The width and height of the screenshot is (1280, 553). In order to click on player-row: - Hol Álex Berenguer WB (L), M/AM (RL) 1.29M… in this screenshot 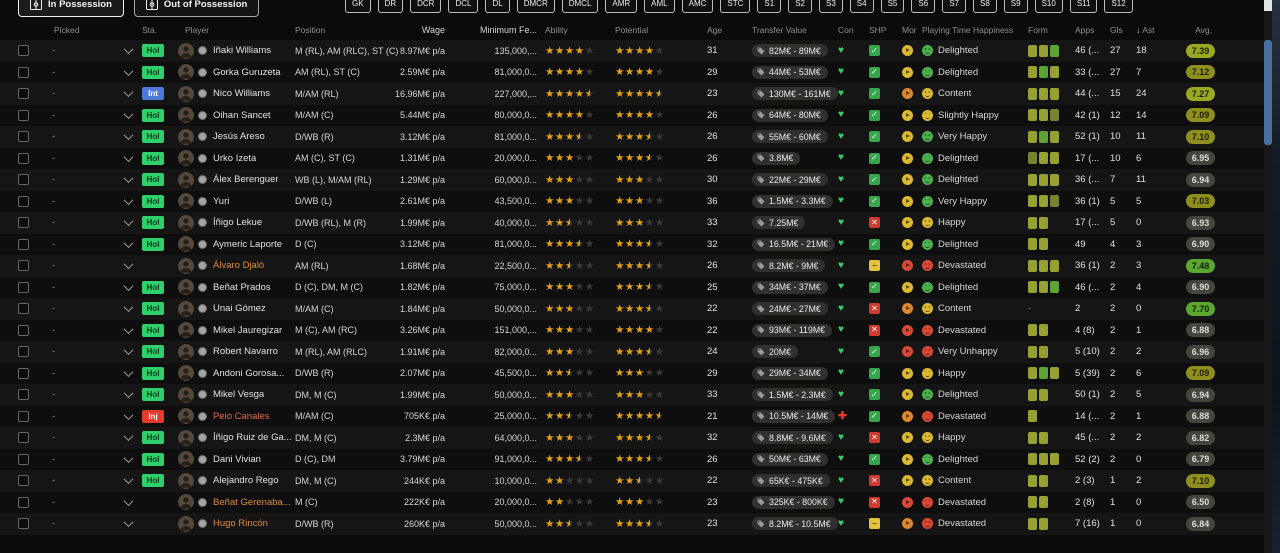, I will do `click(632, 180)`.